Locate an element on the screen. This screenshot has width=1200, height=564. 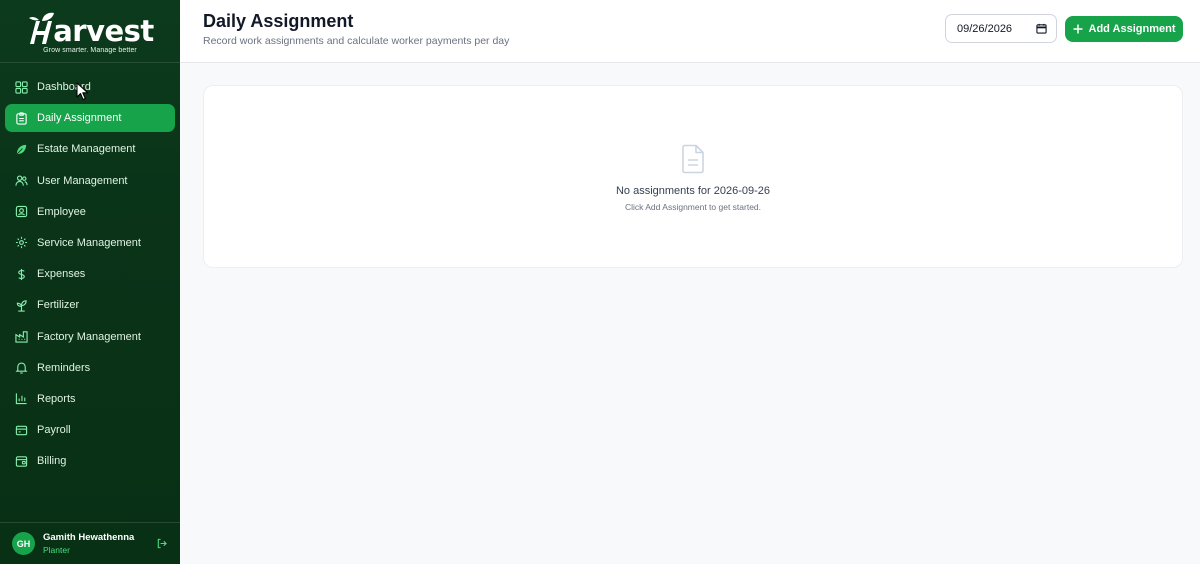
sidebar-item-factory-management: Factory Management is located at coordinates (90, 337).